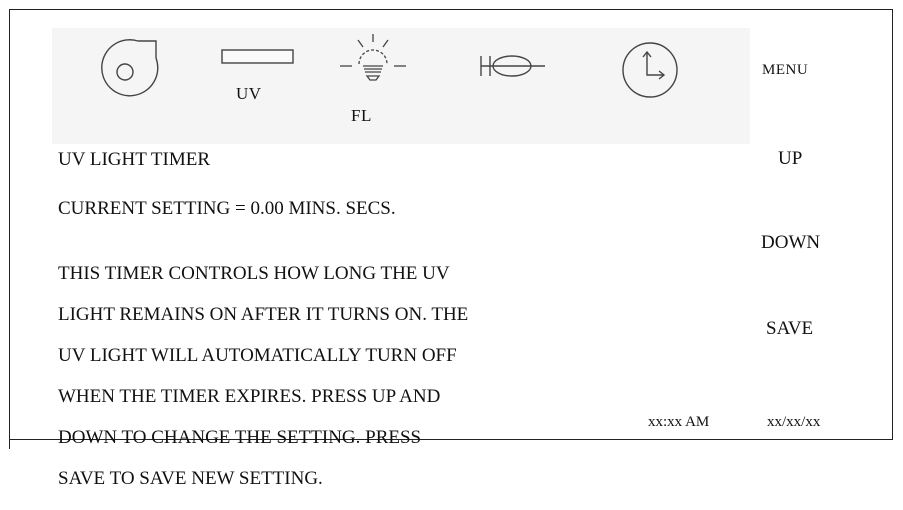 The width and height of the screenshot is (903, 510). I want to click on description-line: DOWN TO CHANGE THE SETTING. PRESS, so click(240, 437).